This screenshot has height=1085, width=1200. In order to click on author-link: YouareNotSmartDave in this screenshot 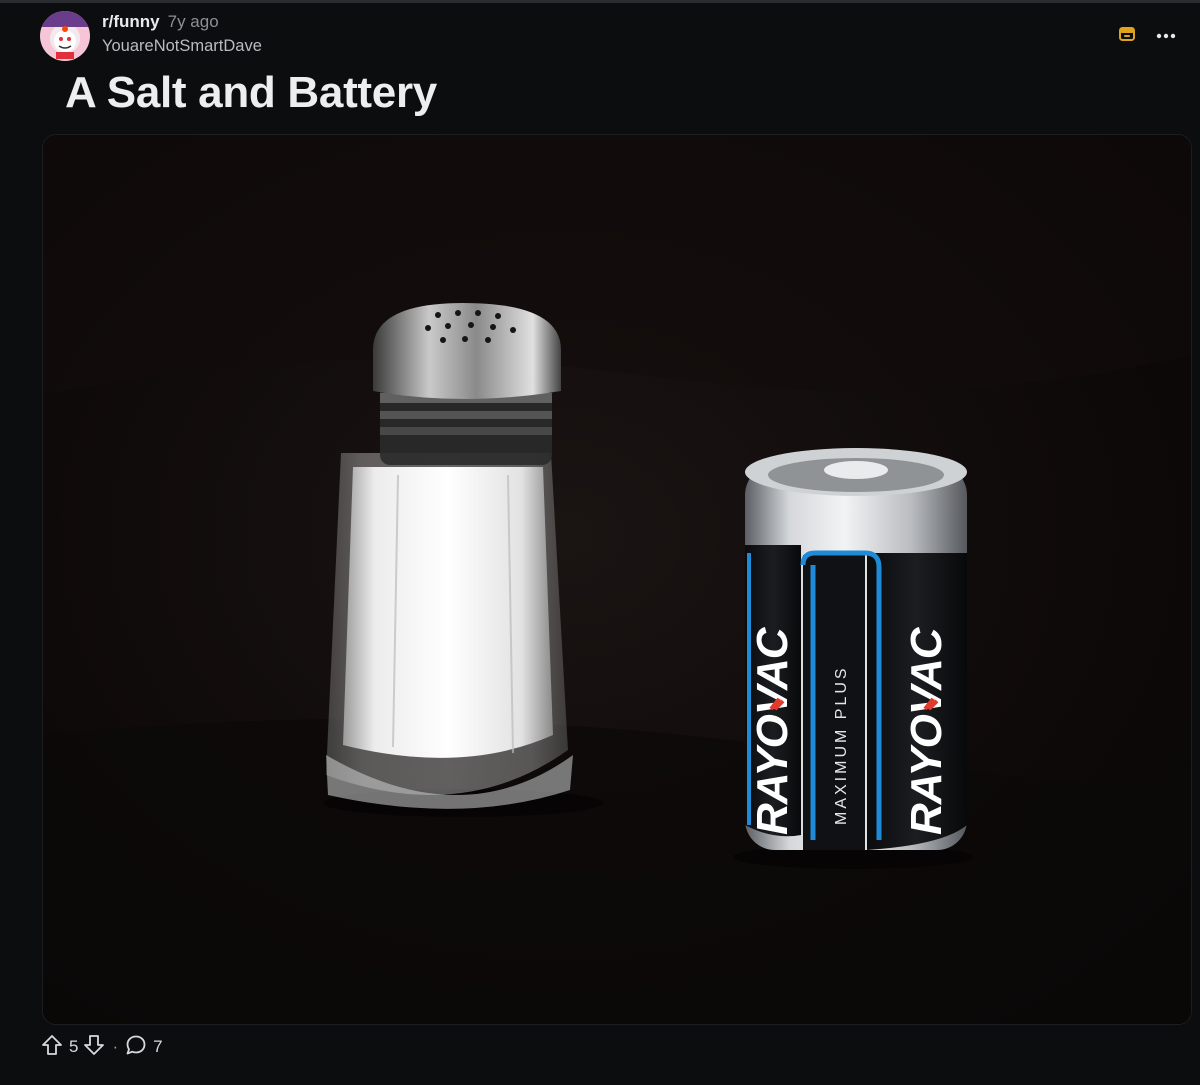, I will do `click(182, 46)`.